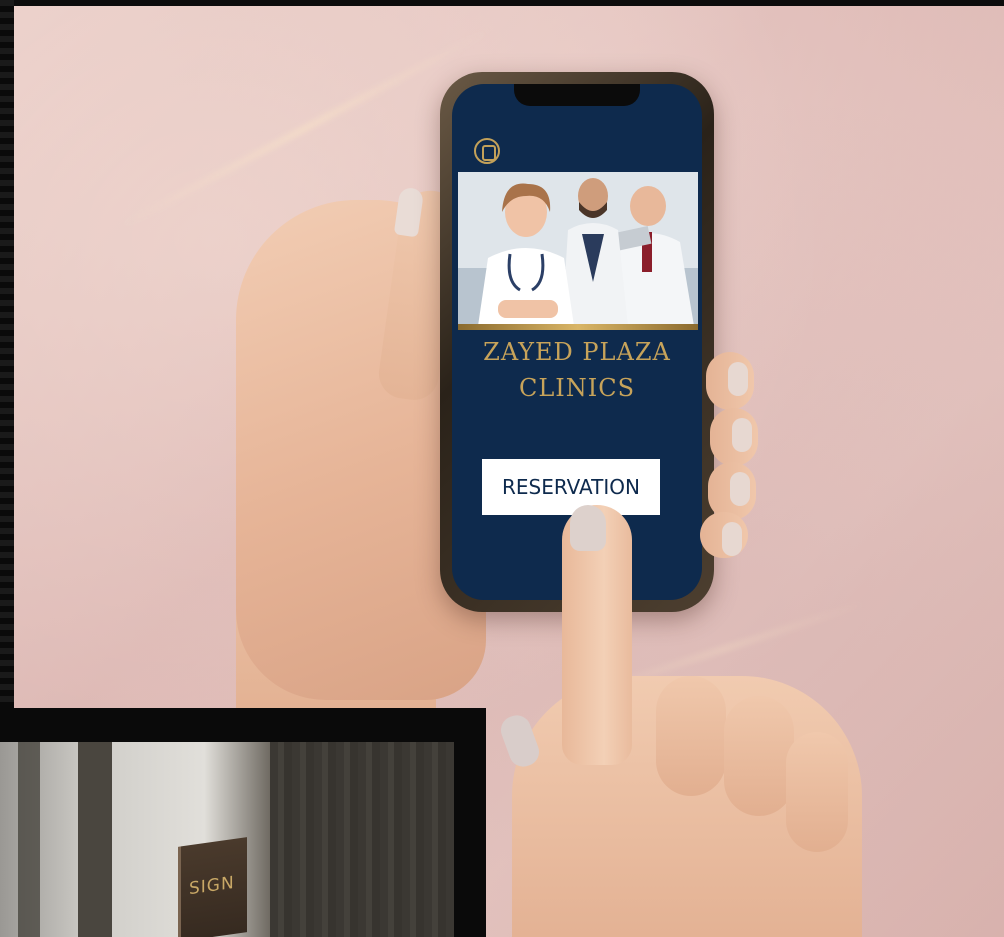 The width and height of the screenshot is (1004, 937). I want to click on reservation-button: RESERVATION, so click(571, 487).